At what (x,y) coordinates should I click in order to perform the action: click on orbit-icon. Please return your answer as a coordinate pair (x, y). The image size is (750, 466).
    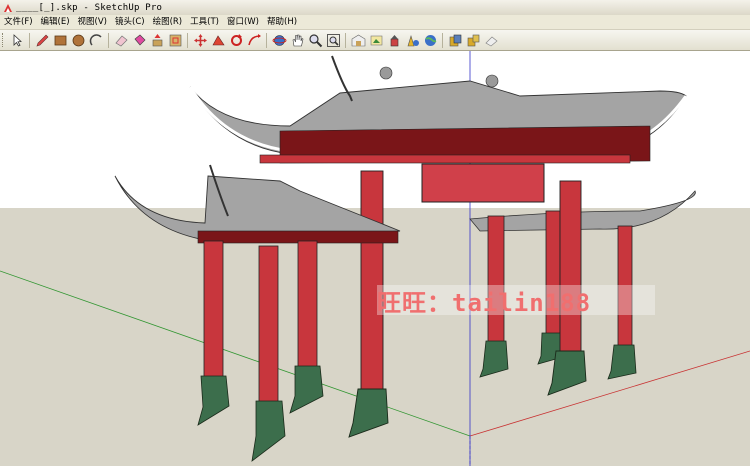
    Looking at the image, I should click on (279, 40).